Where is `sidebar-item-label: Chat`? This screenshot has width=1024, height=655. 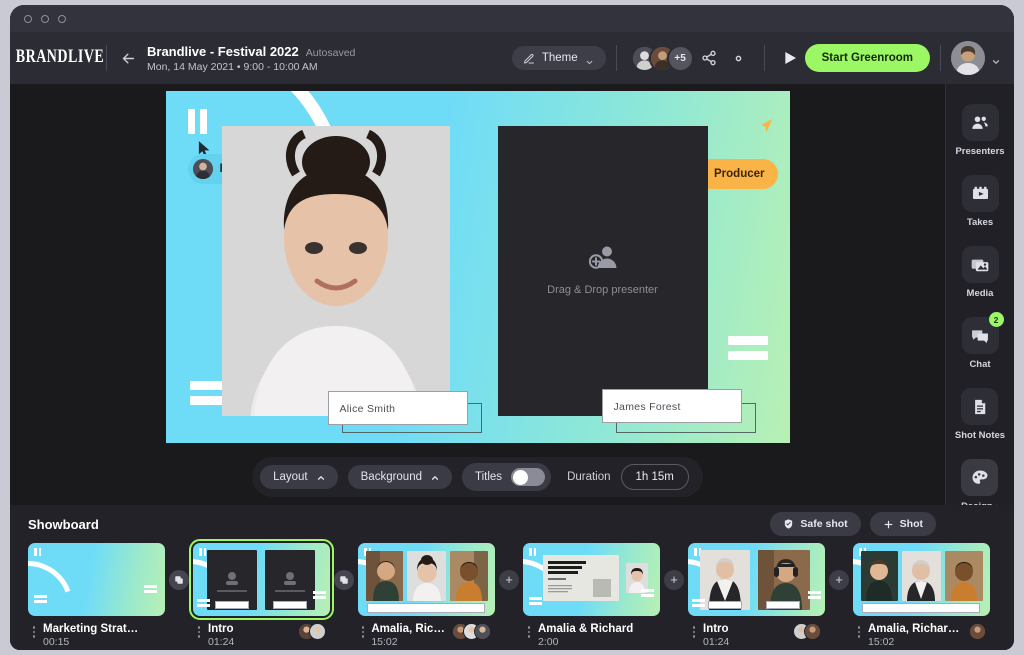
sidebar-item-label: Chat is located at coordinates (980, 364).